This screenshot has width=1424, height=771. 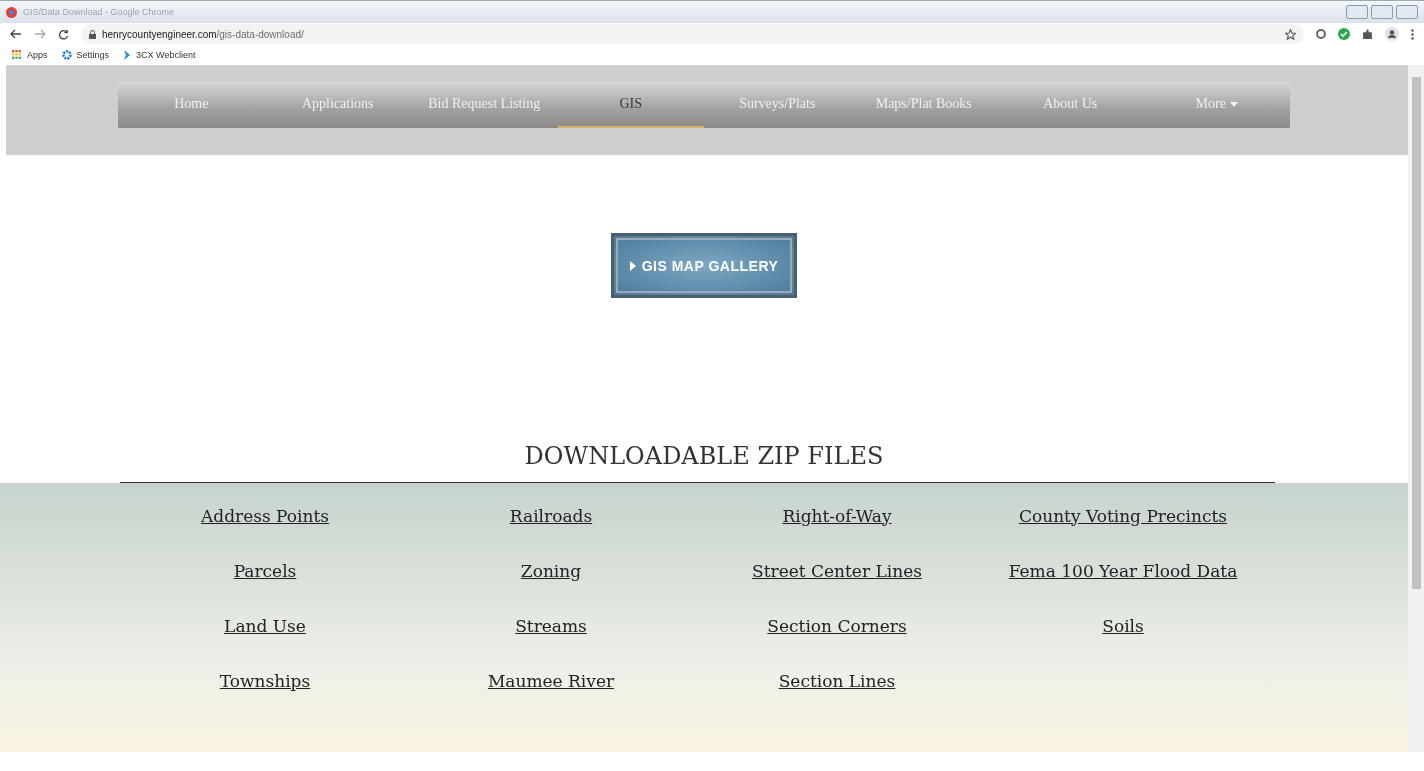 What do you see at coordinates (837, 680) in the screenshot?
I see `download-link: Section Lines` at bounding box center [837, 680].